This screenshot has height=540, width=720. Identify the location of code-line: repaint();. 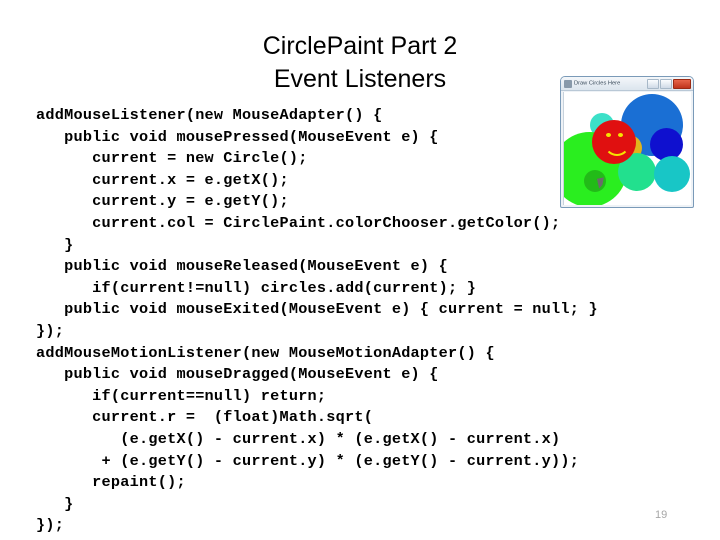
(111, 482).